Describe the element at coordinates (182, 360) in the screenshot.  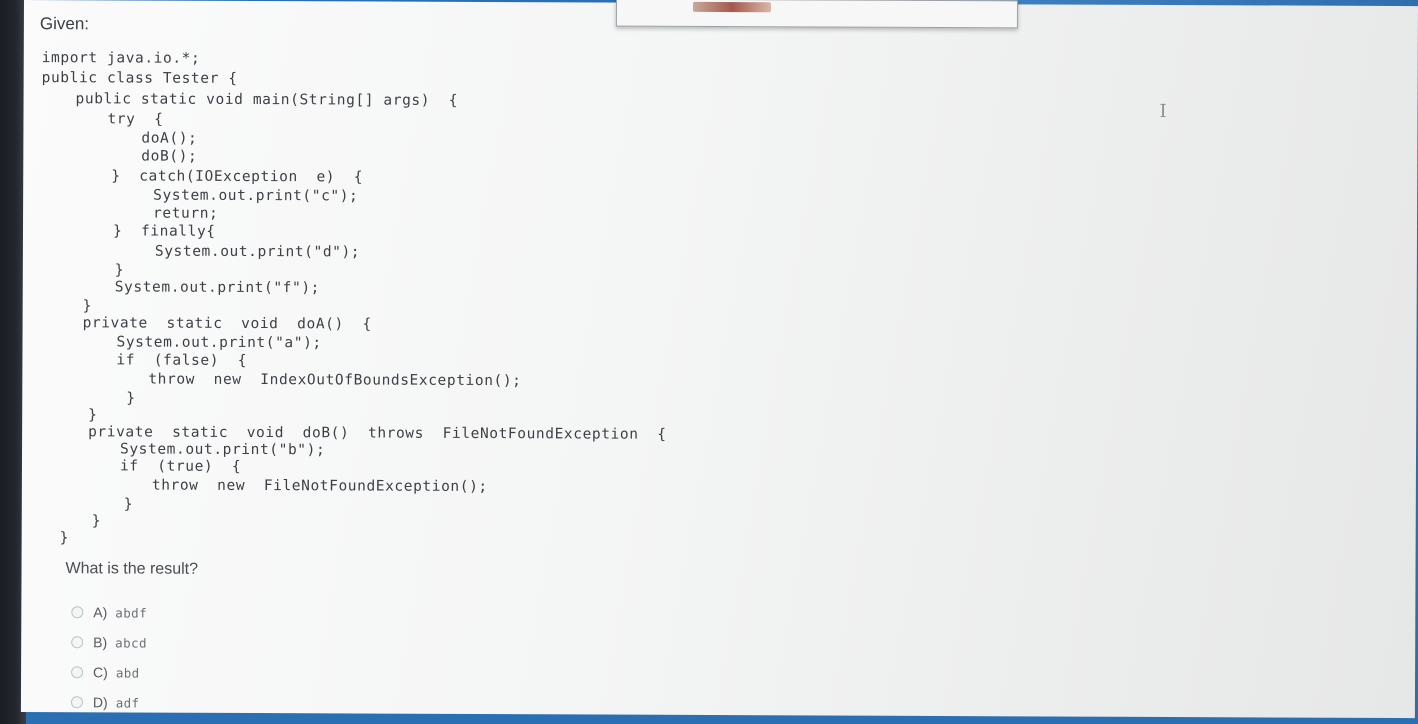
I see `code-line: if (false) {` at that location.